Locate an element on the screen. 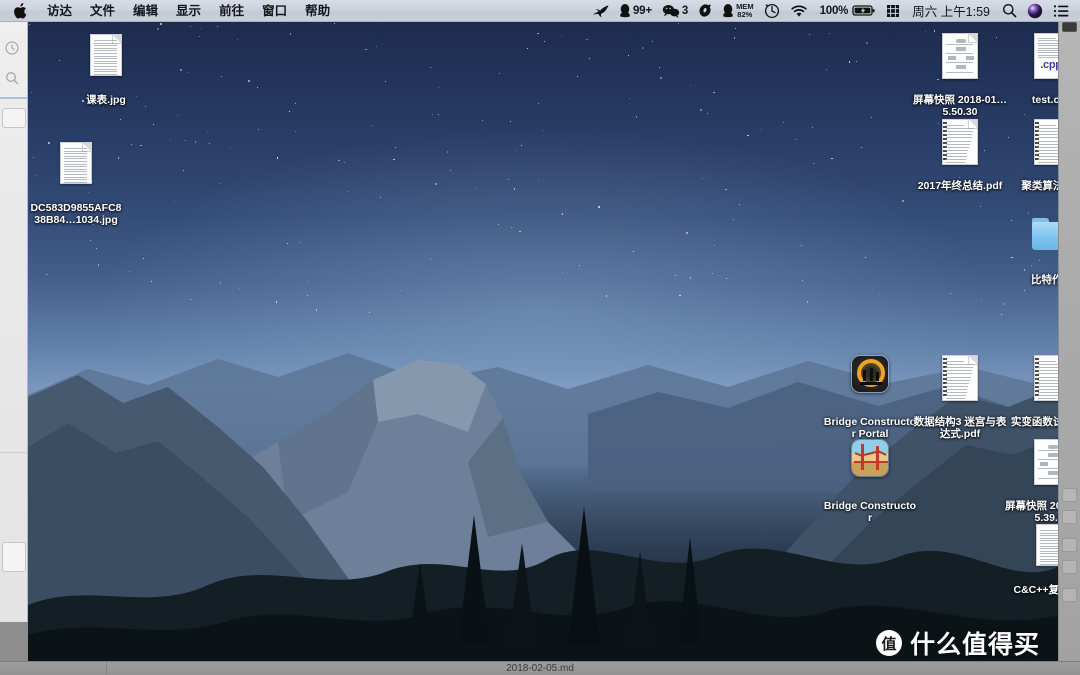  notification-center-icon is located at coordinates (1061, 11).